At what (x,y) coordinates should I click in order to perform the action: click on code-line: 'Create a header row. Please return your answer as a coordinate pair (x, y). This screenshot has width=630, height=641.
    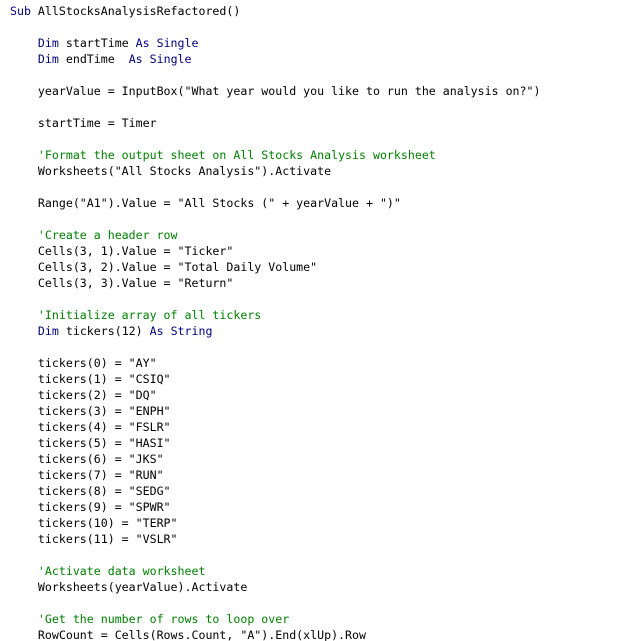
    Looking at the image, I should click on (94, 235).